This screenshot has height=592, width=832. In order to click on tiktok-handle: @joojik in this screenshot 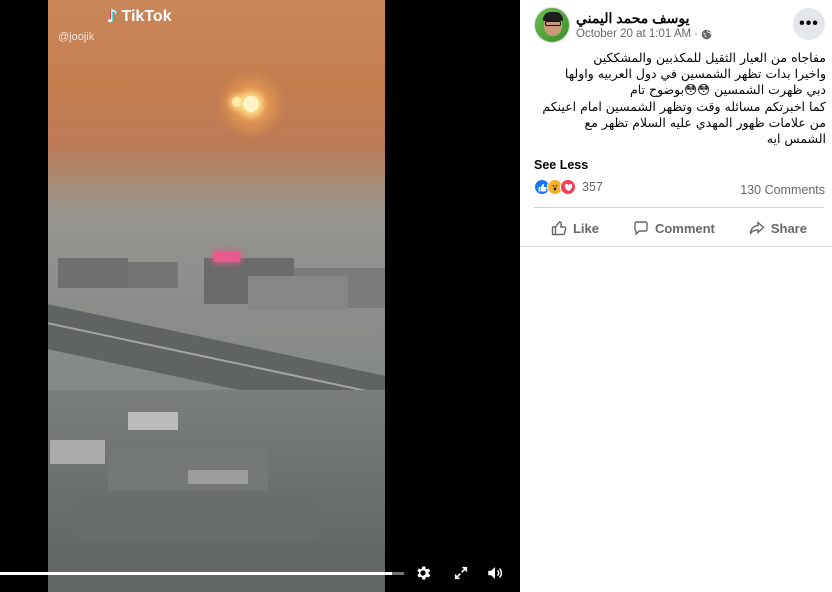, I will do `click(76, 37)`.